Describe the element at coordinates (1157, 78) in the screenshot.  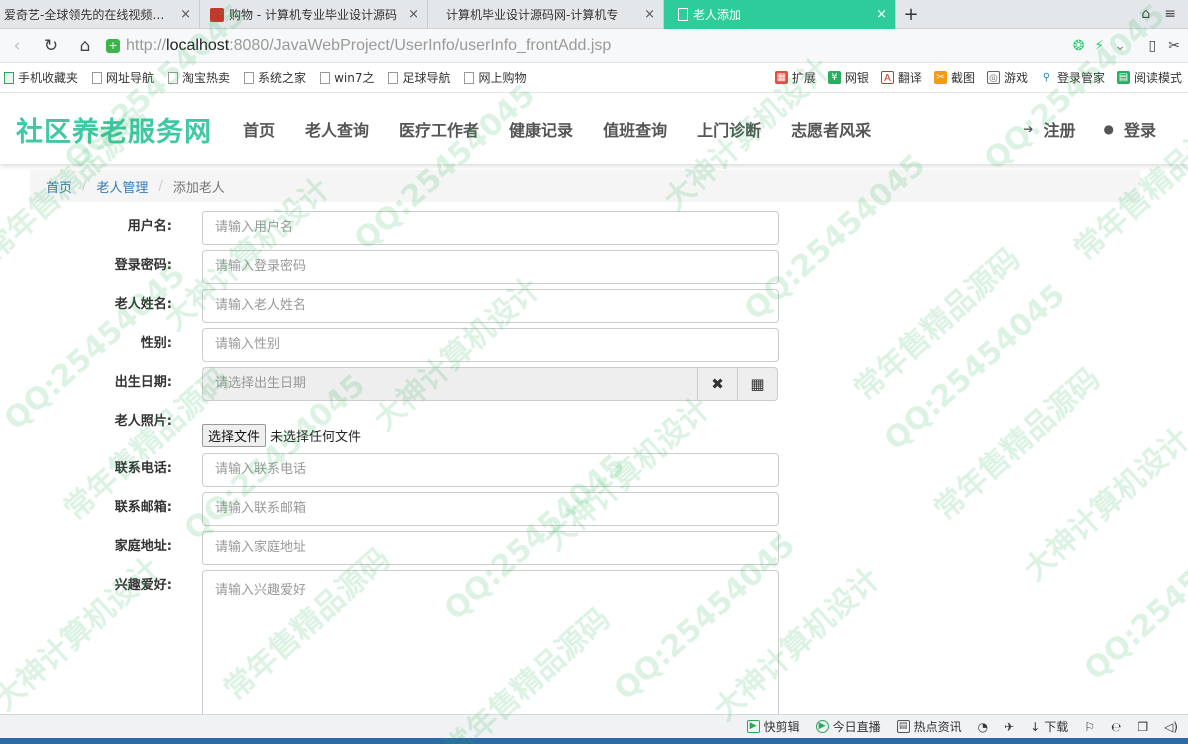
I see `tool-label: 阅读模式` at that location.